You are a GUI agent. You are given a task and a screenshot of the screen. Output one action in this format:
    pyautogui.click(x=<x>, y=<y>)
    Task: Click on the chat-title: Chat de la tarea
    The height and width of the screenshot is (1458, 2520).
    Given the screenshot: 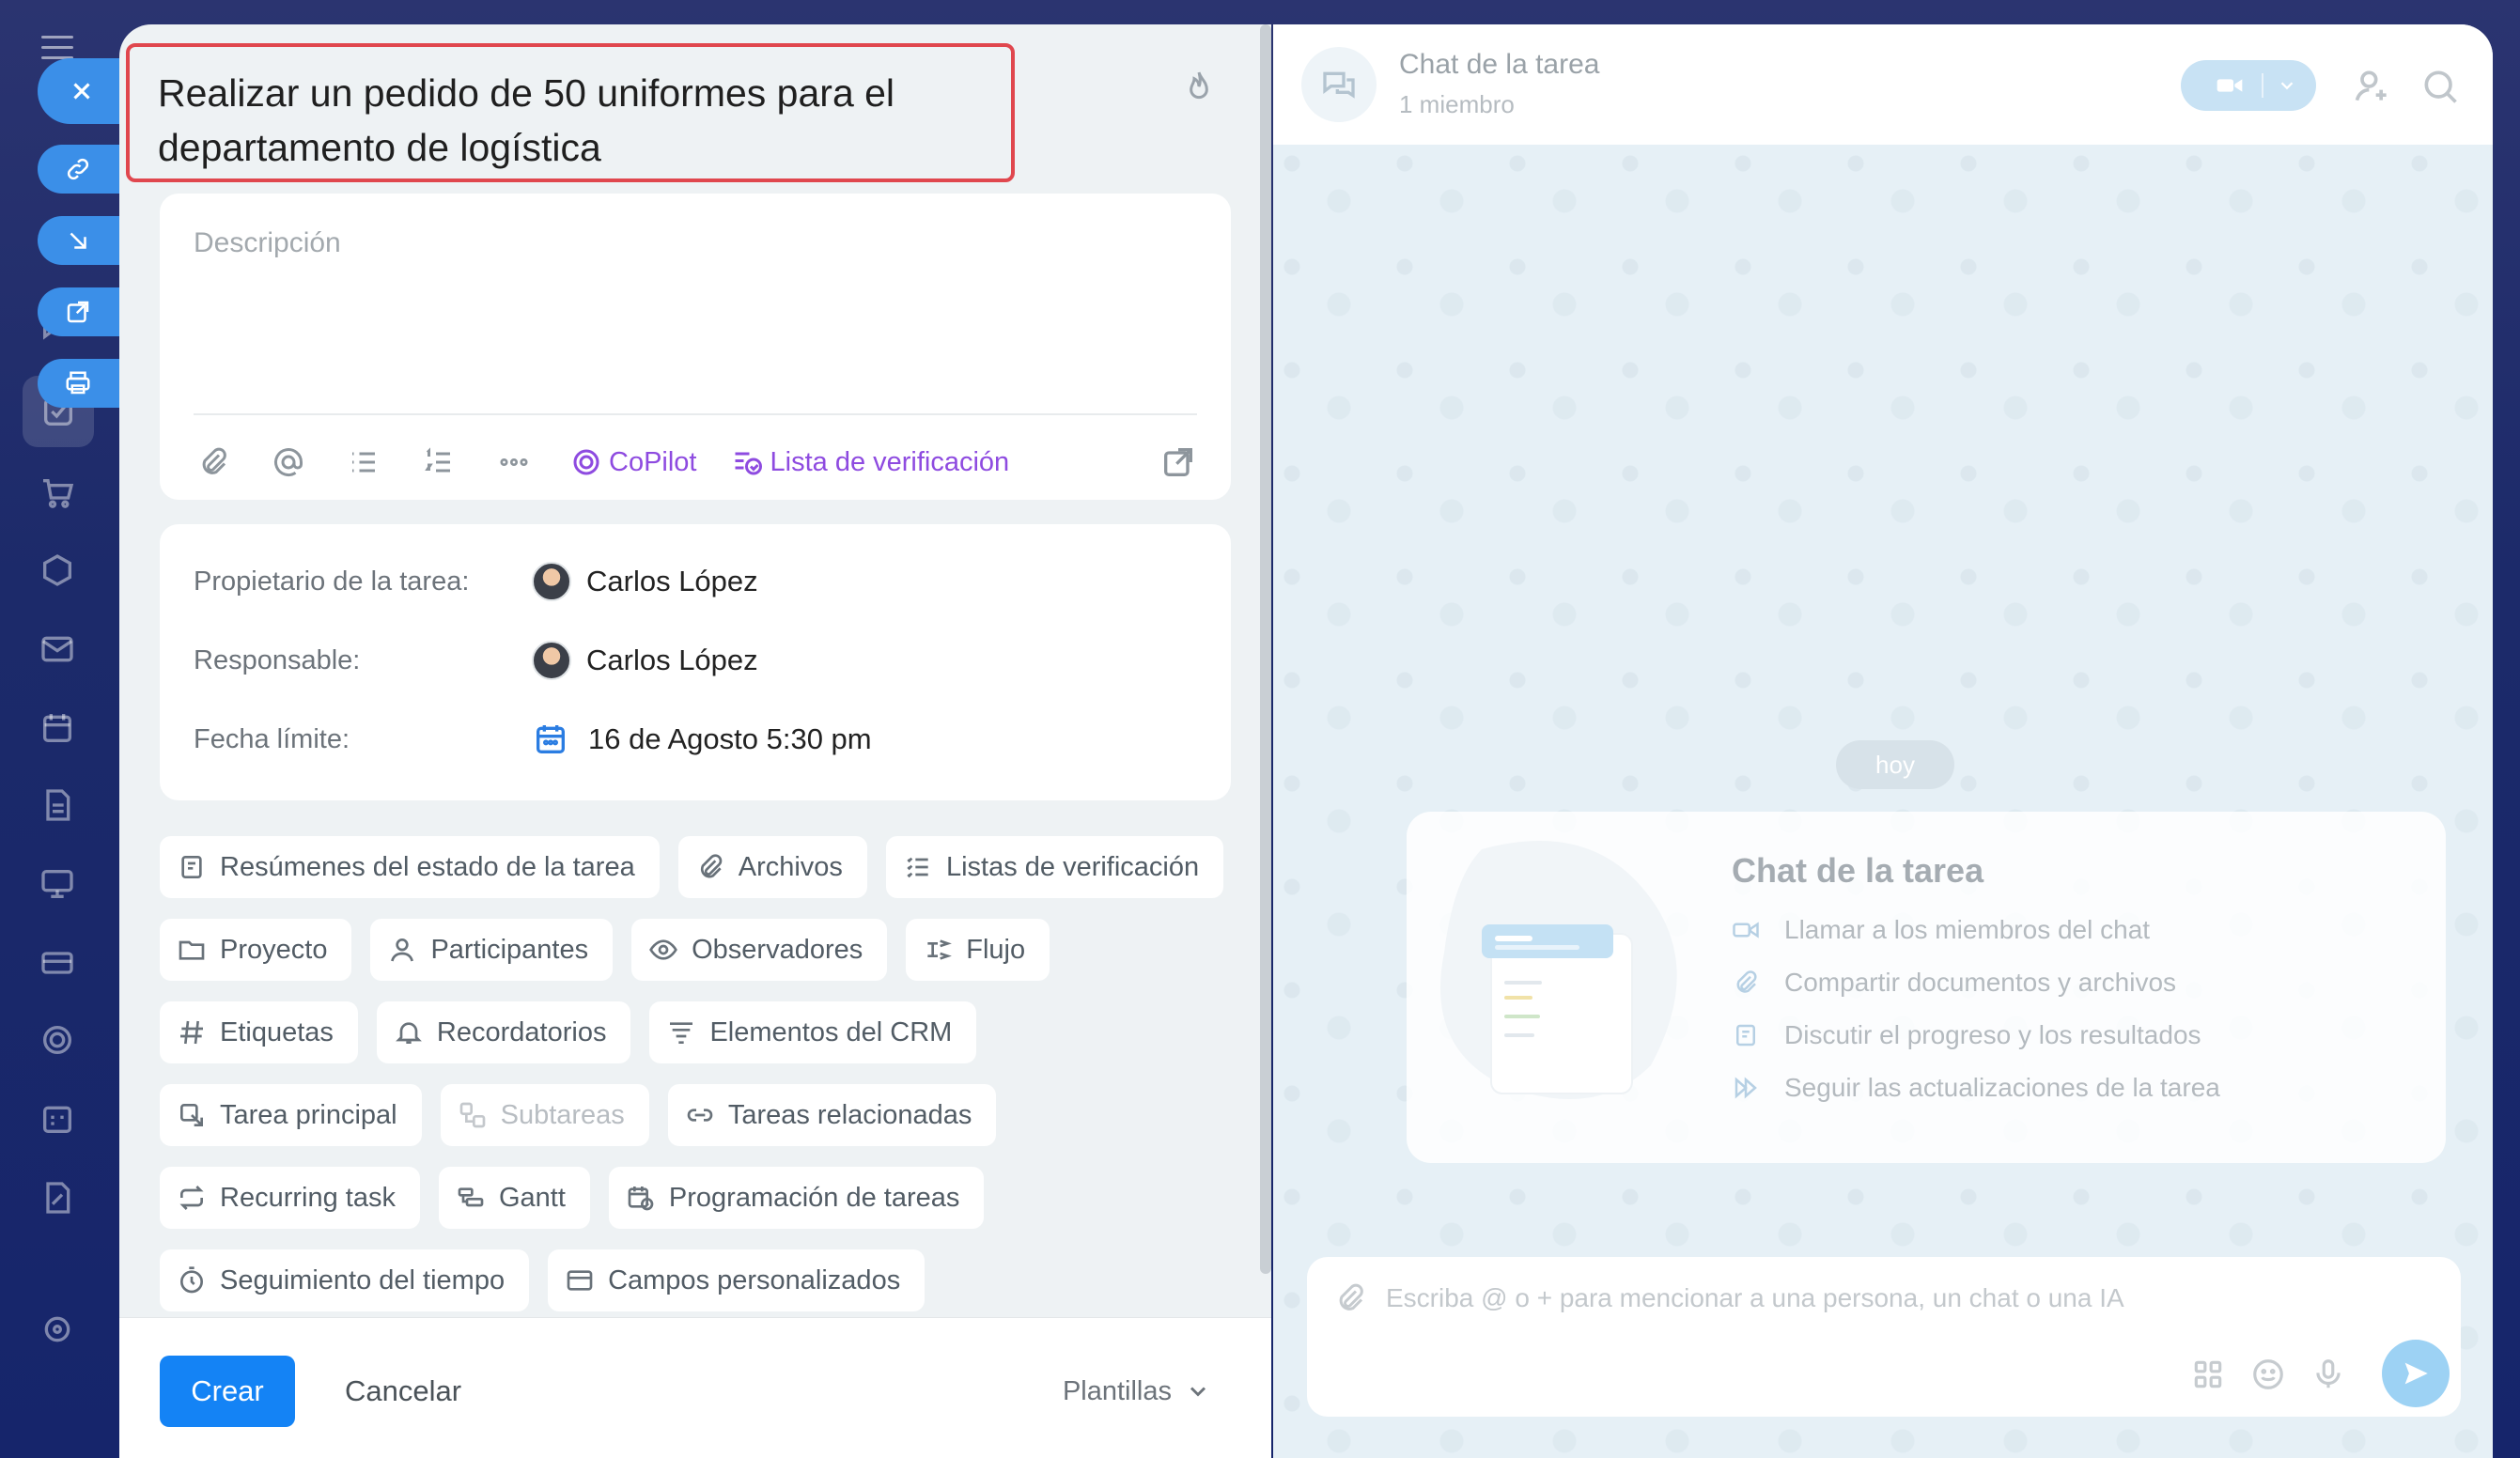 What is the action you would take?
    pyautogui.click(x=1499, y=64)
    